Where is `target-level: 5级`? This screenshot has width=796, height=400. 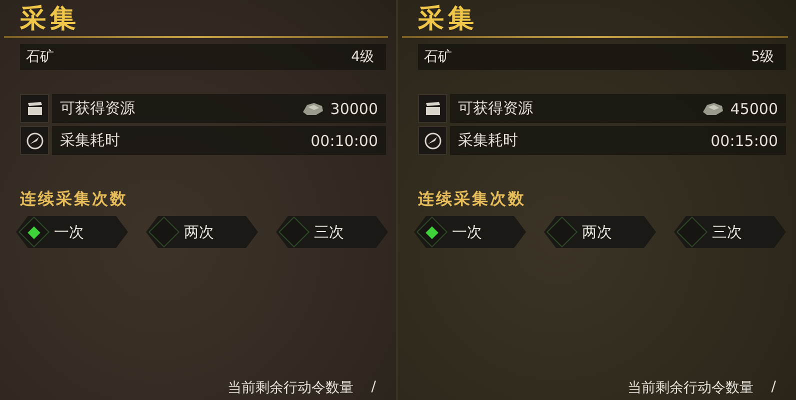 target-level: 5级 is located at coordinates (762, 57).